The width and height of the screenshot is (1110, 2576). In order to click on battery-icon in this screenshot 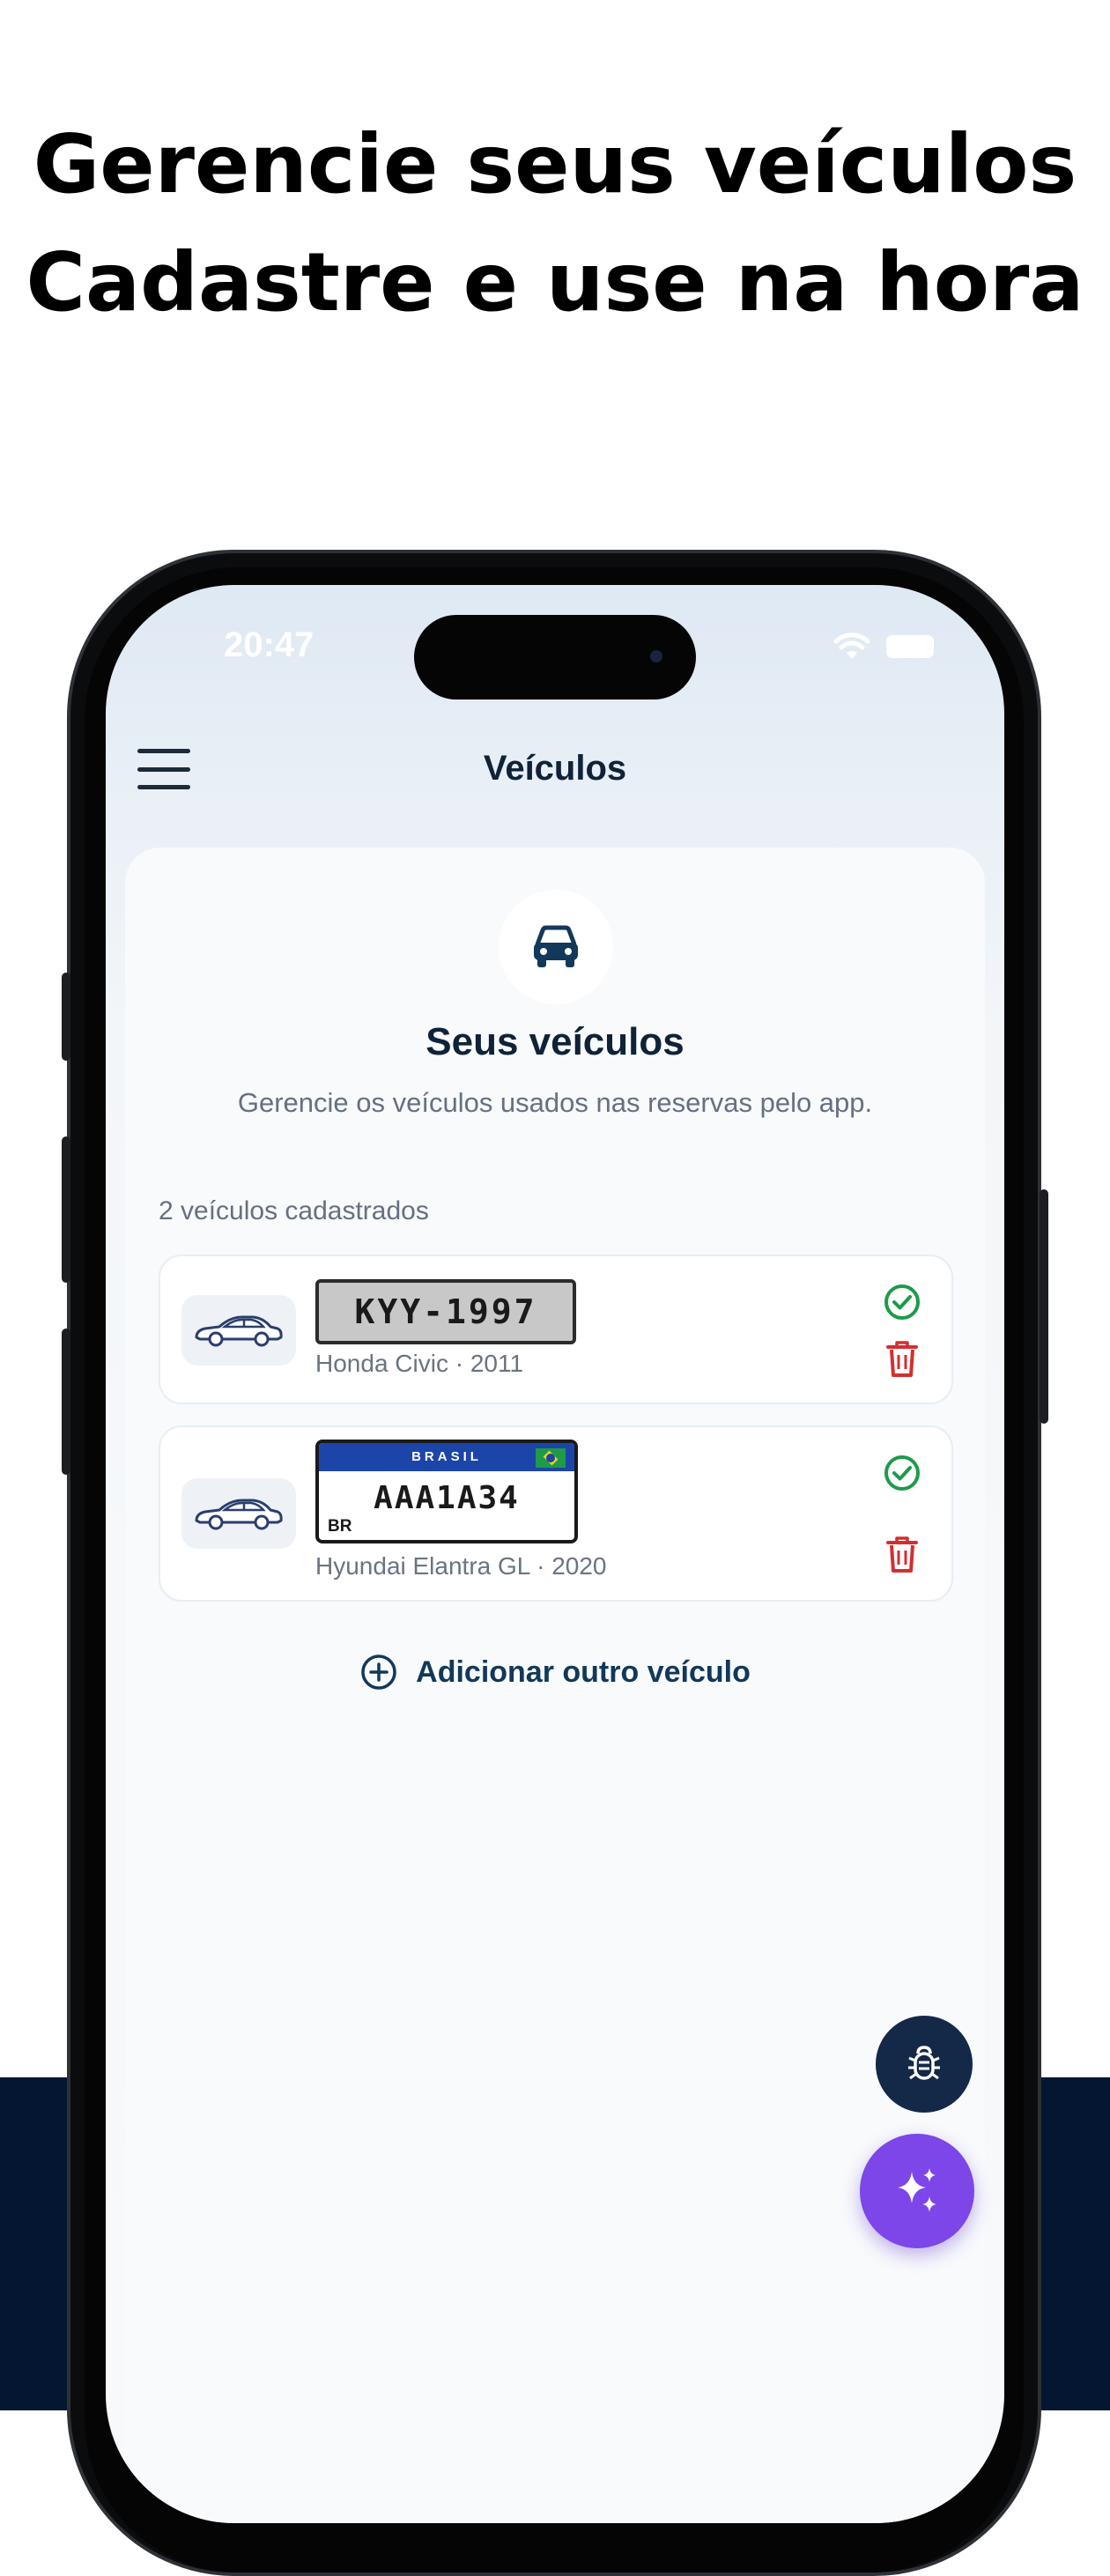, I will do `click(910, 646)`.